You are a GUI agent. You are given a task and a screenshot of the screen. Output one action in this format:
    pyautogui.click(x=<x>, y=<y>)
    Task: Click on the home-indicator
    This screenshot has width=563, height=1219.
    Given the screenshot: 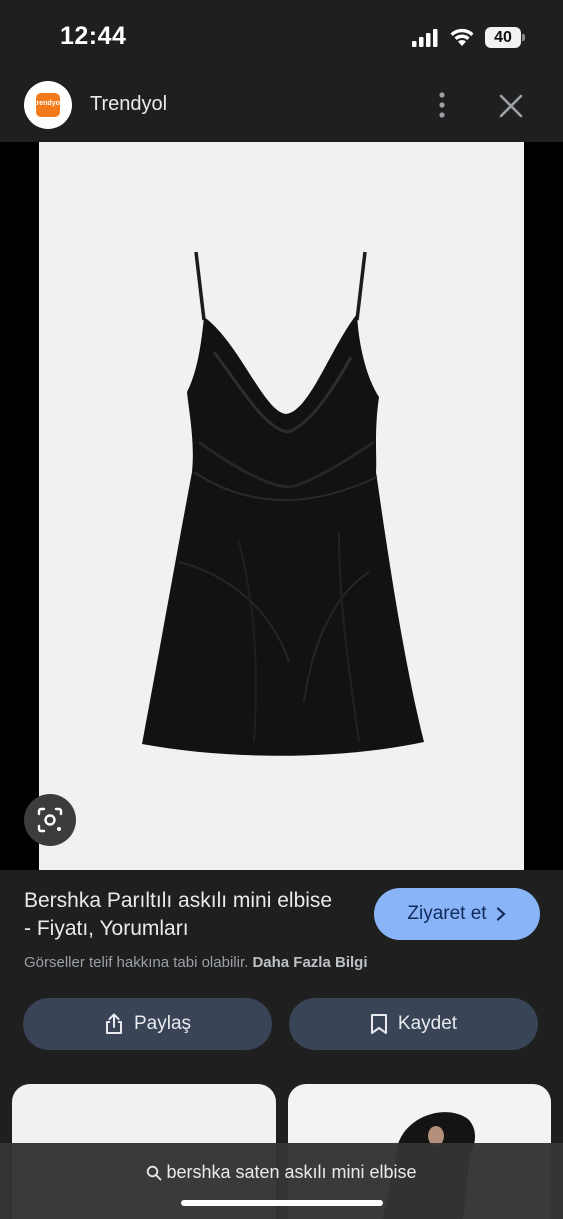 What is the action you would take?
    pyautogui.click(x=282, y=1203)
    